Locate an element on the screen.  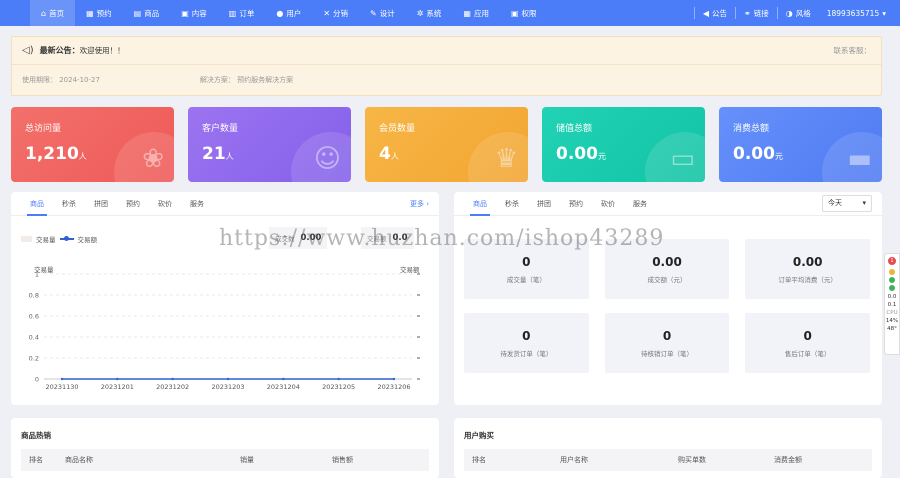
nav-item-label: 应用 is located at coordinates (481, 13).